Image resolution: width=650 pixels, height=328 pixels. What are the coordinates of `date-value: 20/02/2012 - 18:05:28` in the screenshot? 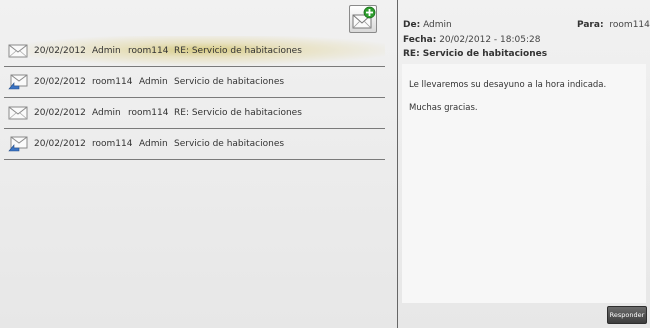 It's located at (490, 40).